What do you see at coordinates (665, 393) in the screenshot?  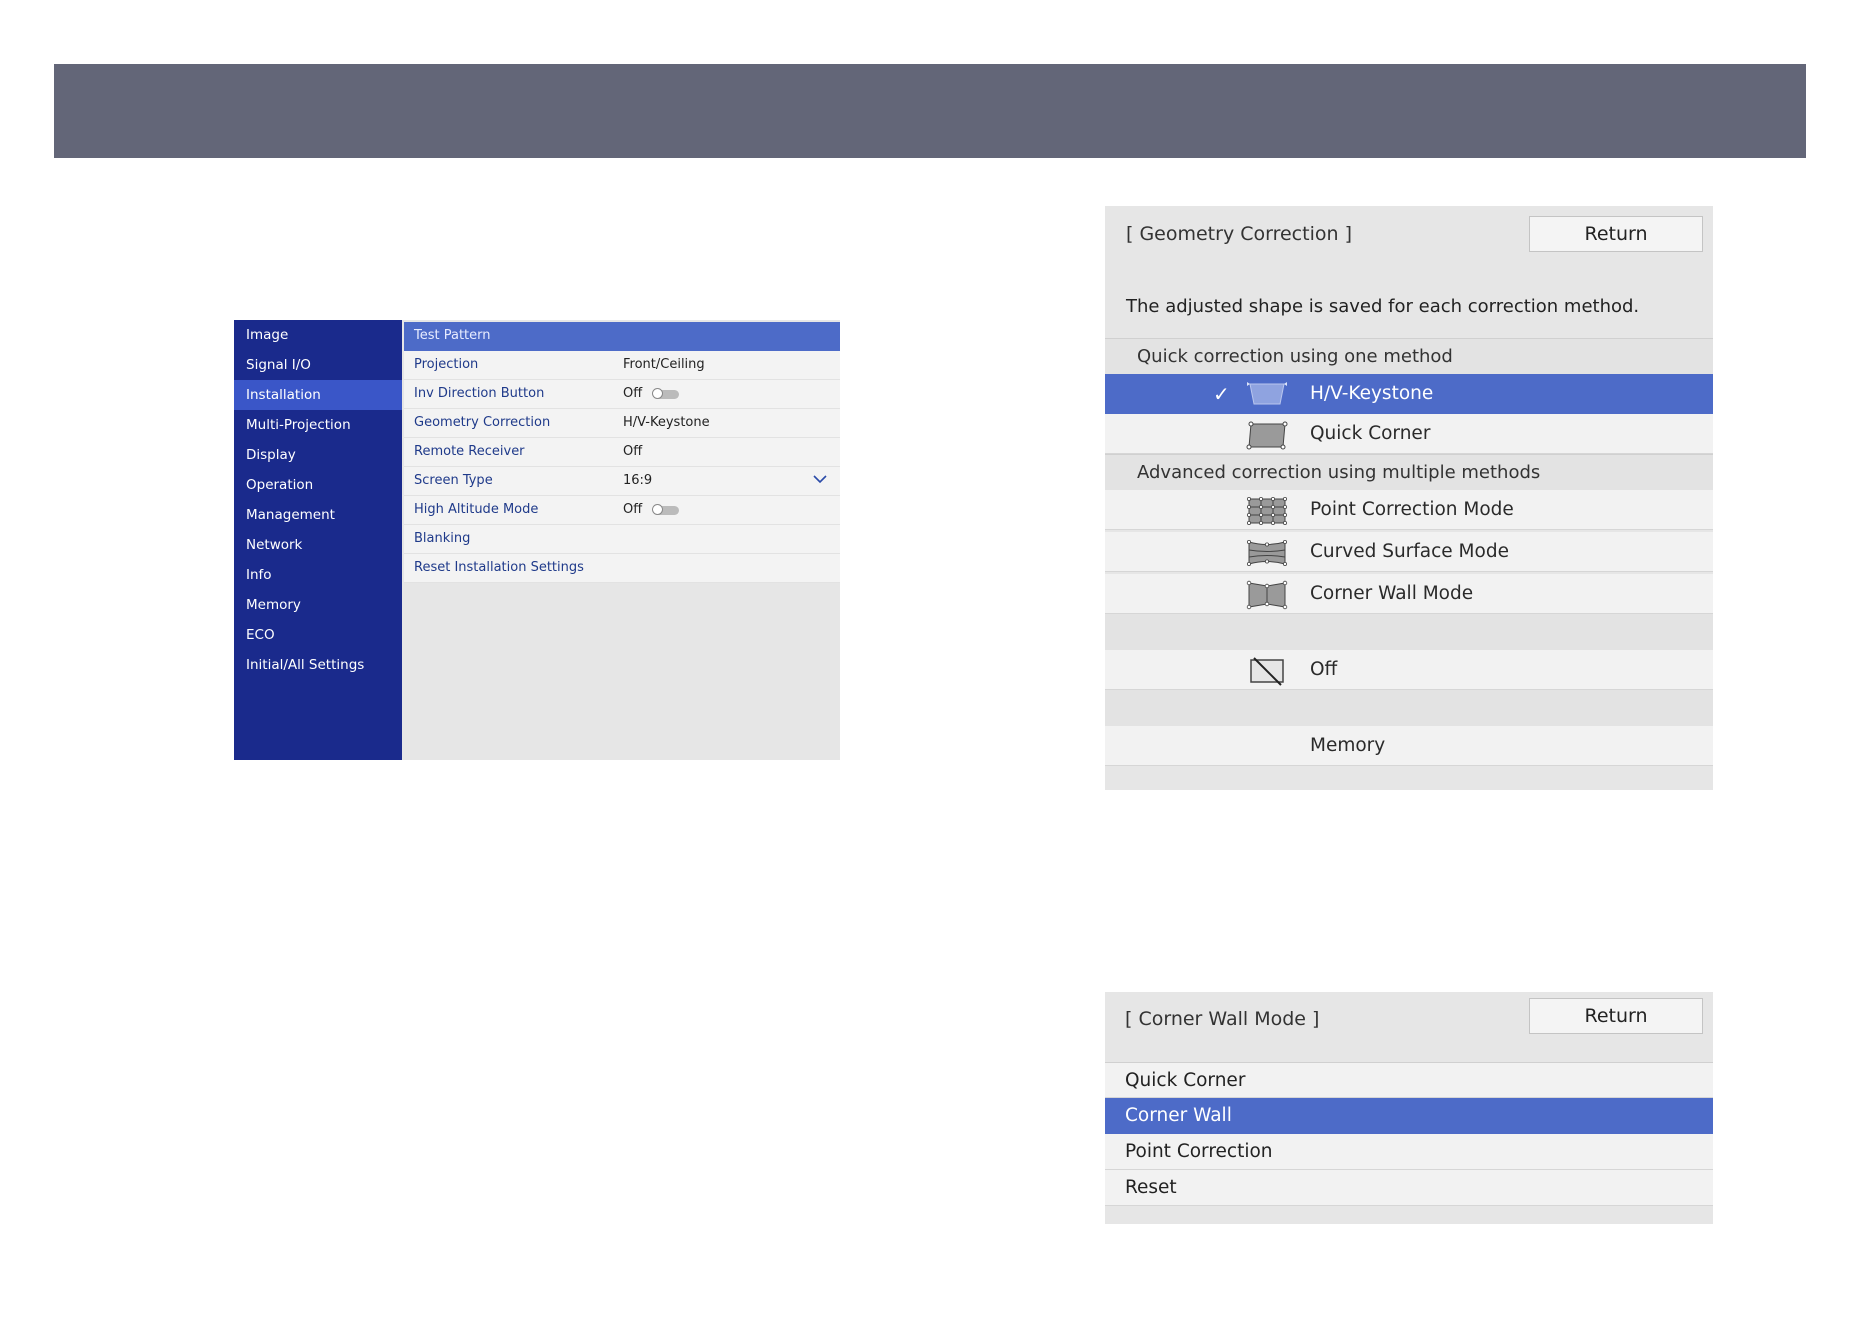 I see `inv-direction-toggle` at bounding box center [665, 393].